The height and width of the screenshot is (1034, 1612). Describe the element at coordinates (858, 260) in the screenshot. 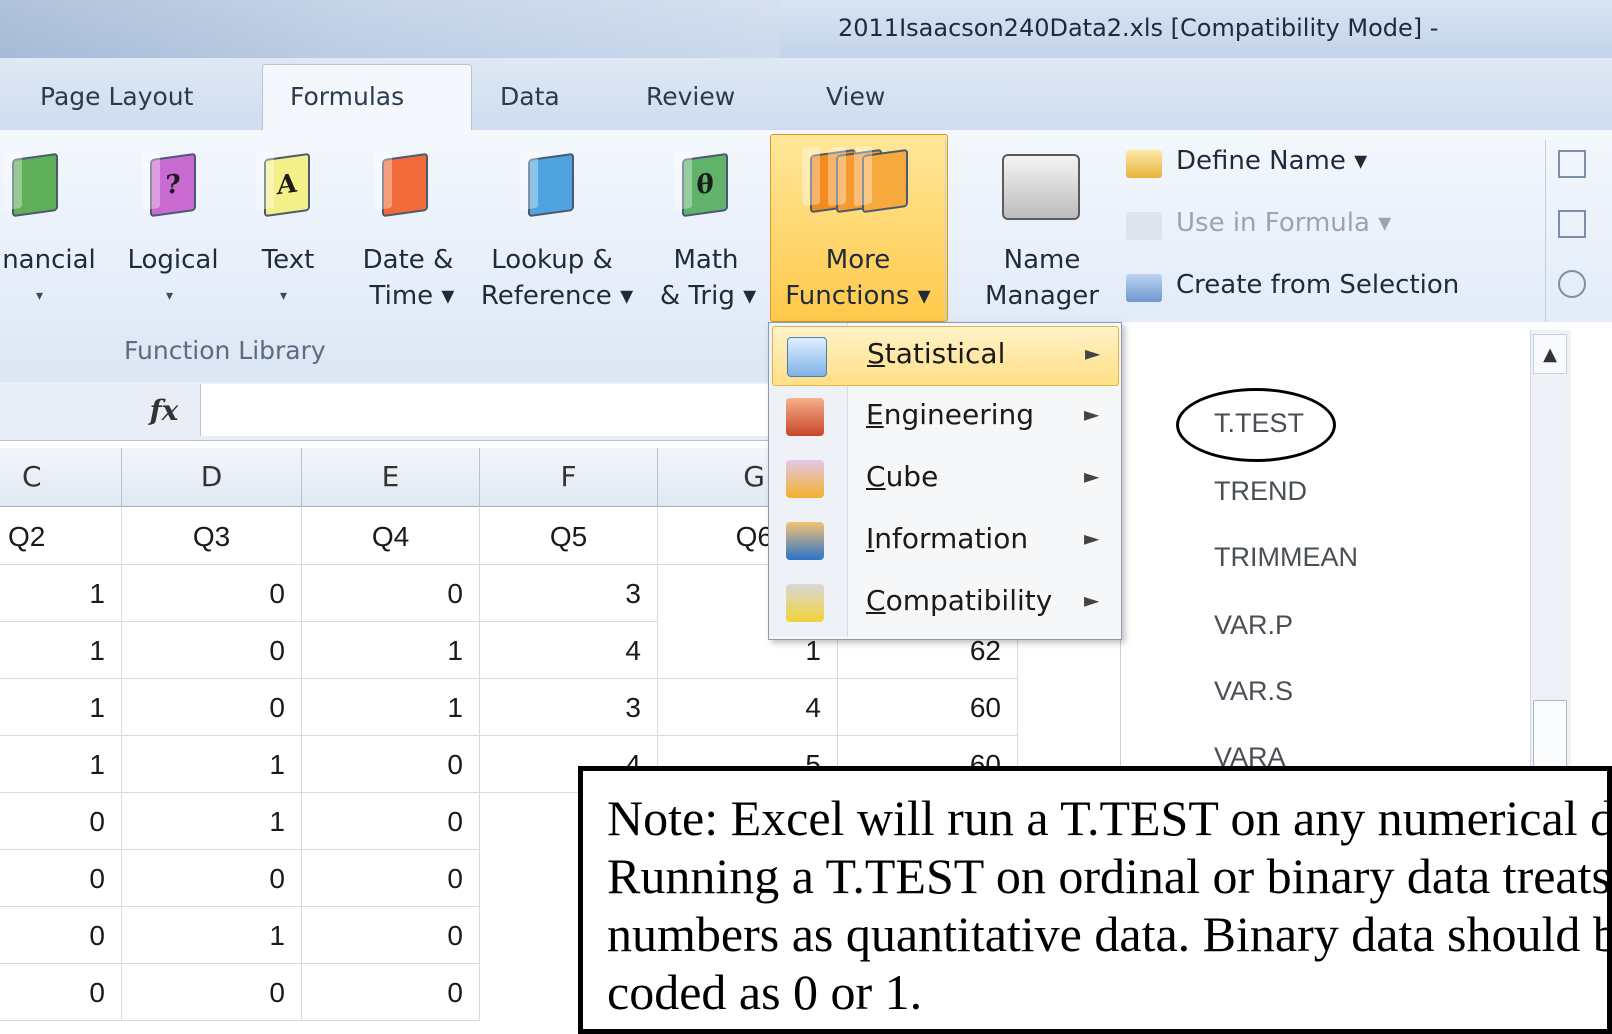

I see `more-functions-label-1: More` at that location.